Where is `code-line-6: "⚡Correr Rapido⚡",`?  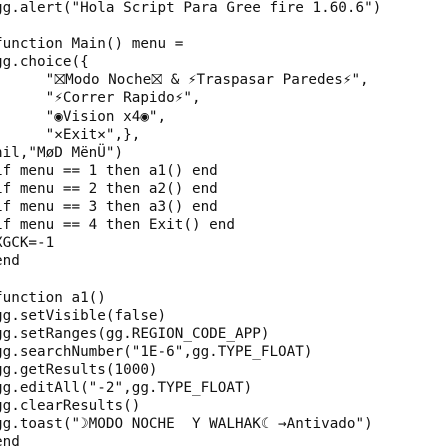
code-line-6: "⚡Correr Rapido⚡", is located at coordinates (100, 98).